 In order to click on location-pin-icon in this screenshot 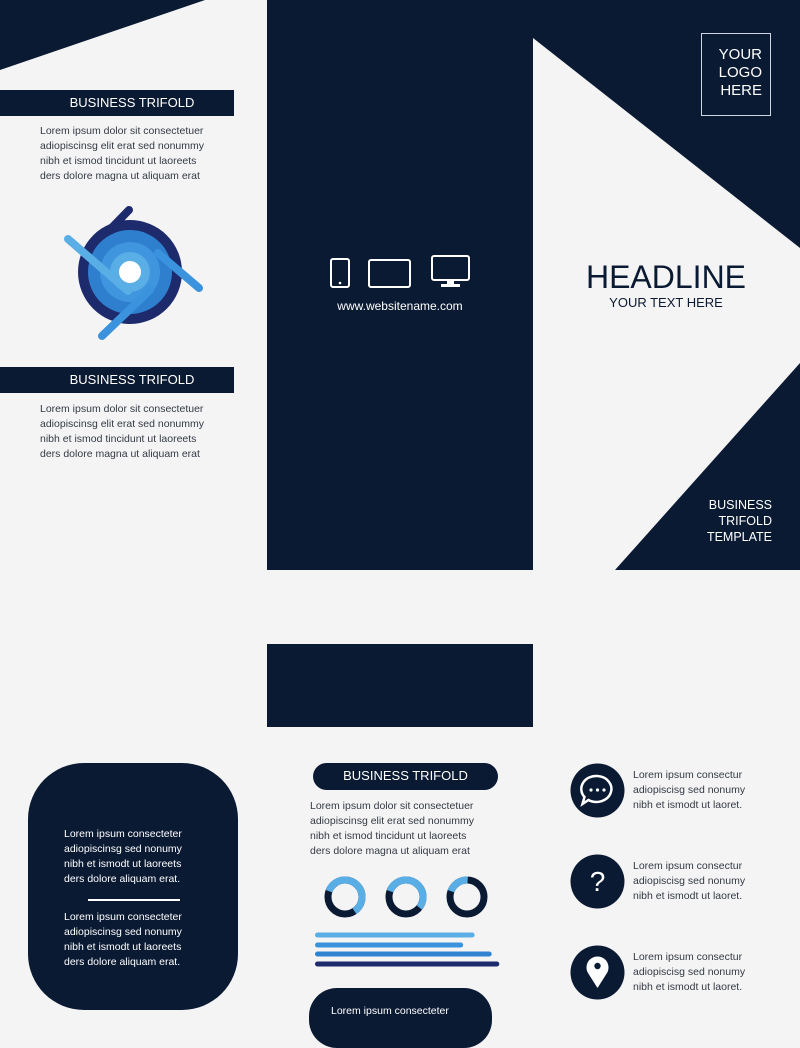, I will do `click(597, 972)`.